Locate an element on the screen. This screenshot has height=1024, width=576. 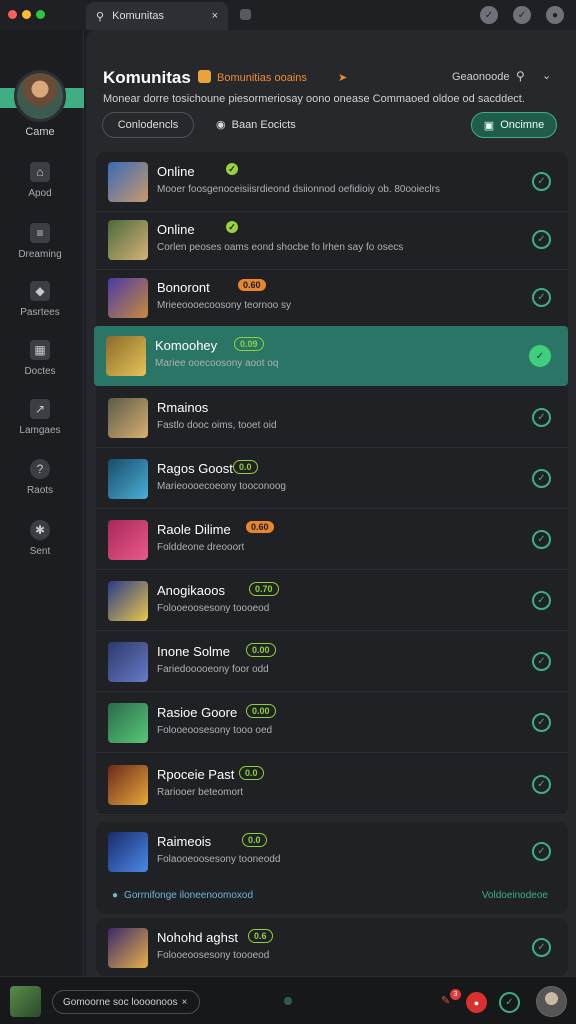
home-icon: ⌂ is located at coordinates (40, 172).